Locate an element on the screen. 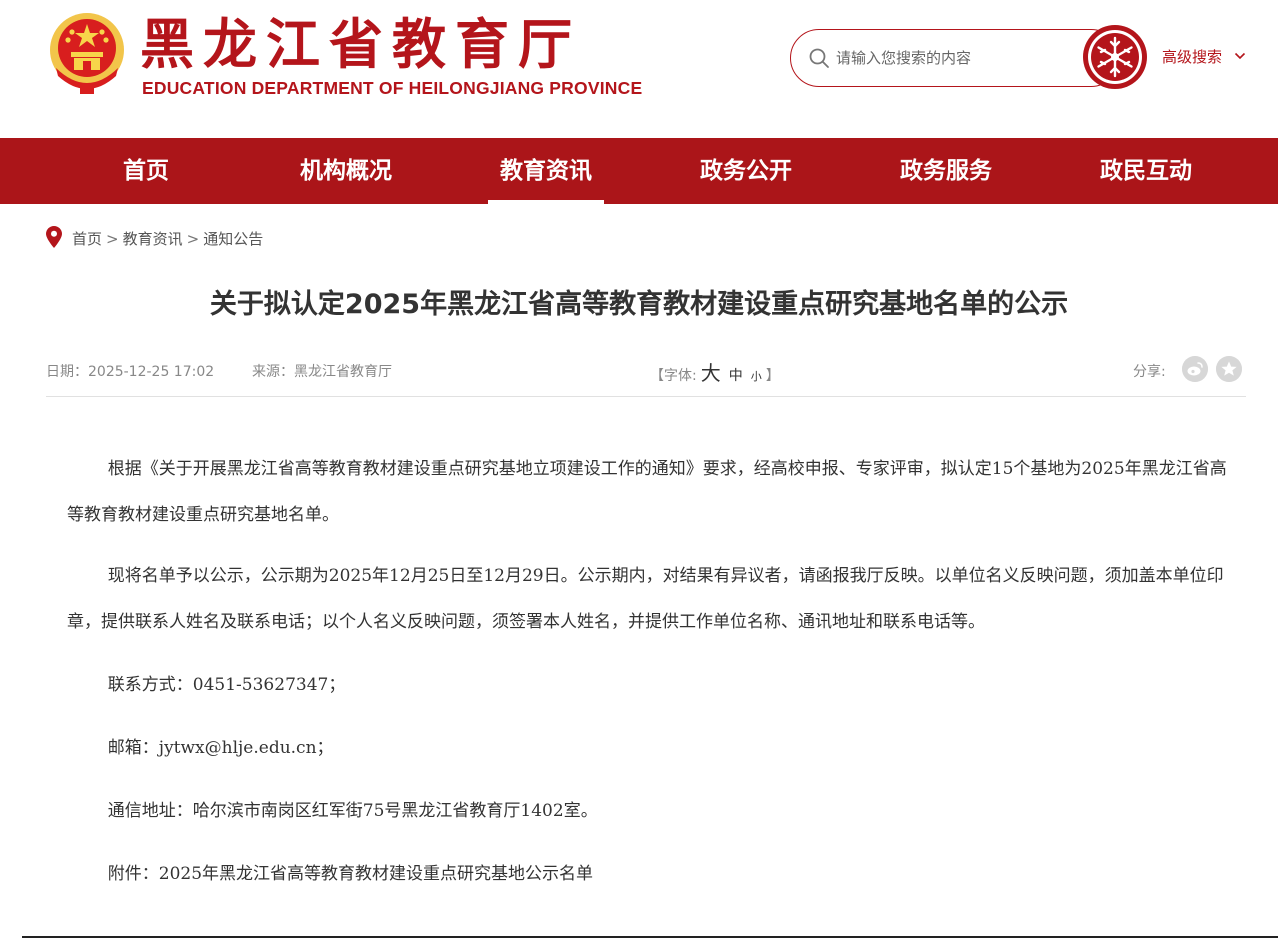 The image size is (1278, 938). main-nav: 首页 机构概况 教育资讯 政务公开 政务服务 政民互动 is located at coordinates (639, 171).